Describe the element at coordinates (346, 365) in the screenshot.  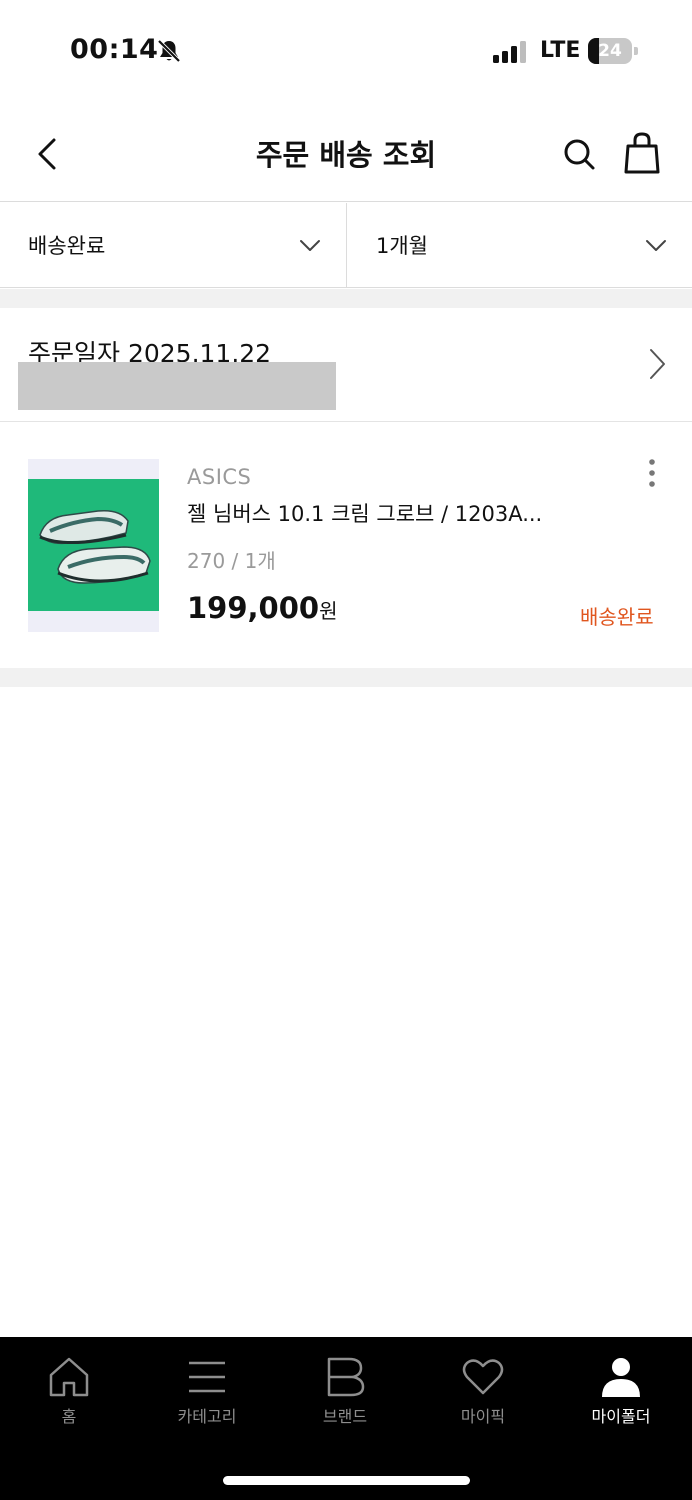
I see `order-header: 주문일자 2025.11.22` at that location.